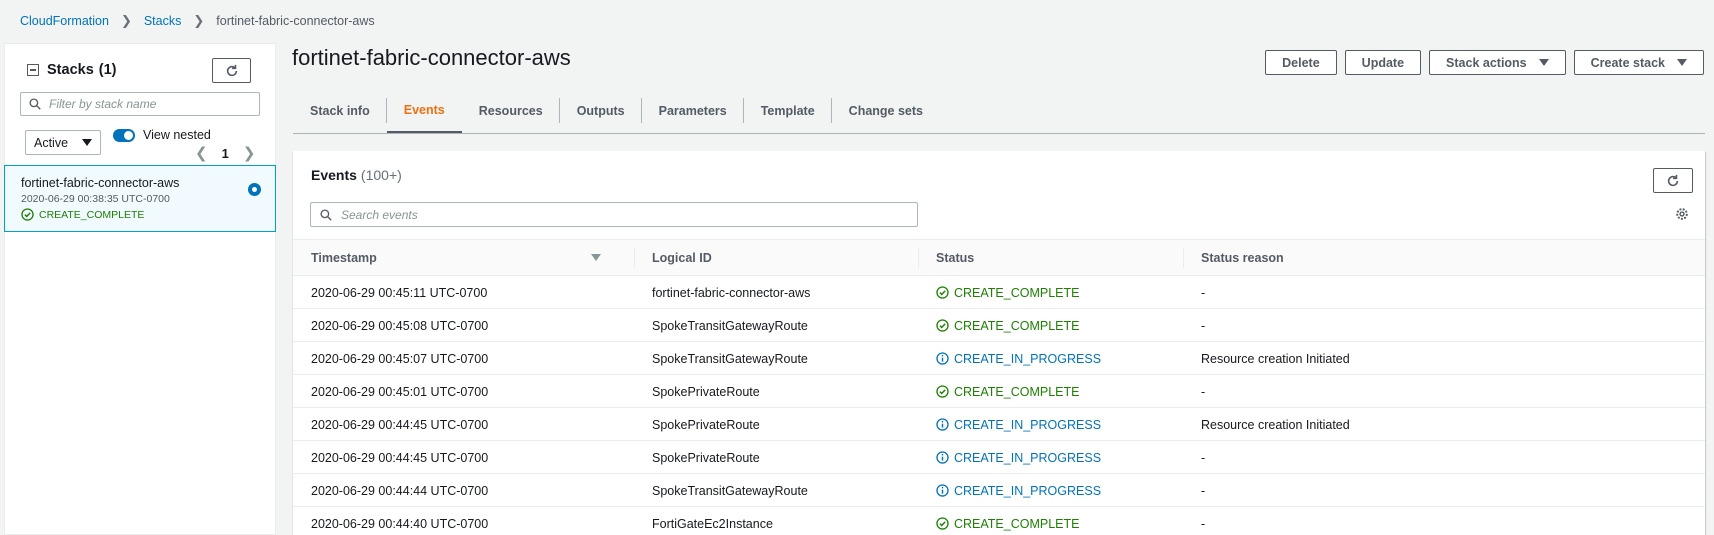 The width and height of the screenshot is (1714, 535). Describe the element at coordinates (1275, 358) in the screenshot. I see `status-reason-cell: Resource creation Initiated` at that location.